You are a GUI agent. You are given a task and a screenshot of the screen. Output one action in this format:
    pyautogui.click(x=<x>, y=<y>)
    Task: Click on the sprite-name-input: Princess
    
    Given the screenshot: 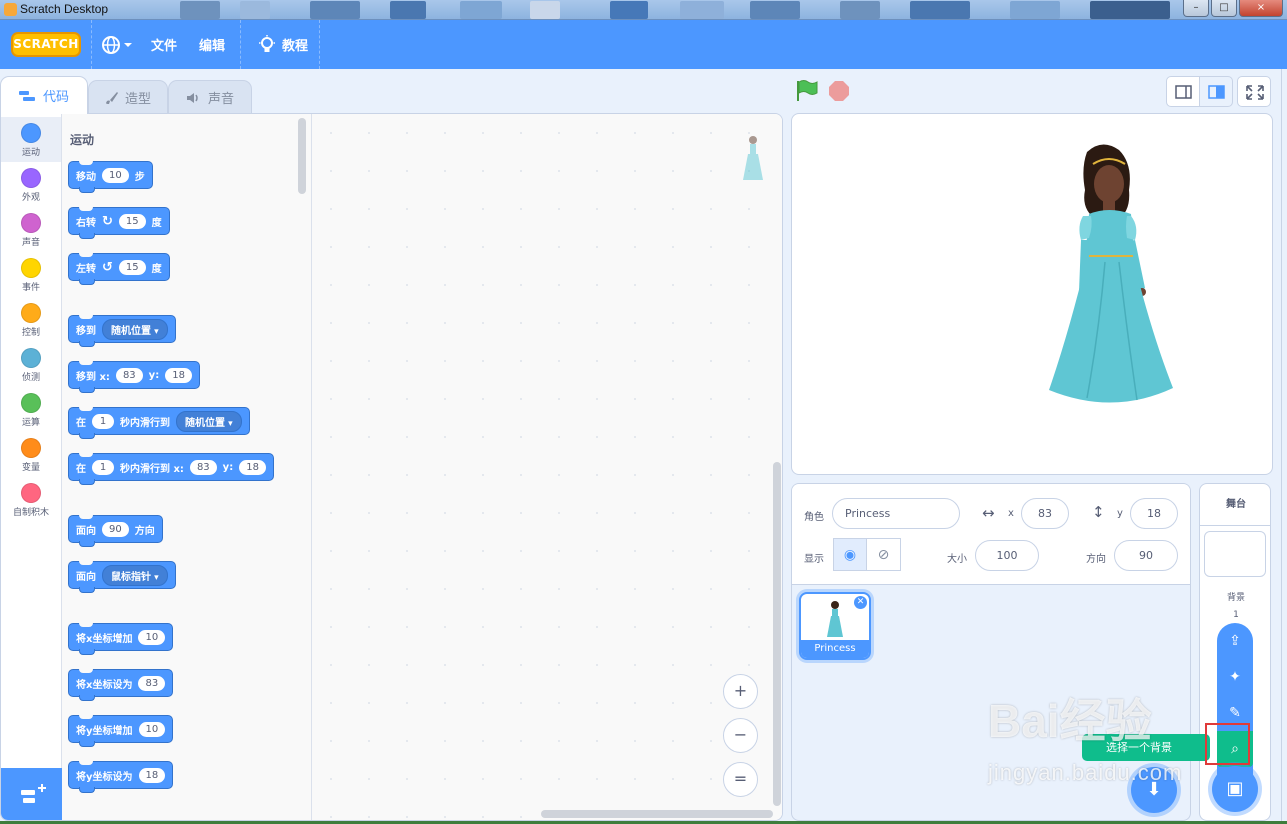 What is the action you would take?
    pyautogui.click(x=896, y=513)
    